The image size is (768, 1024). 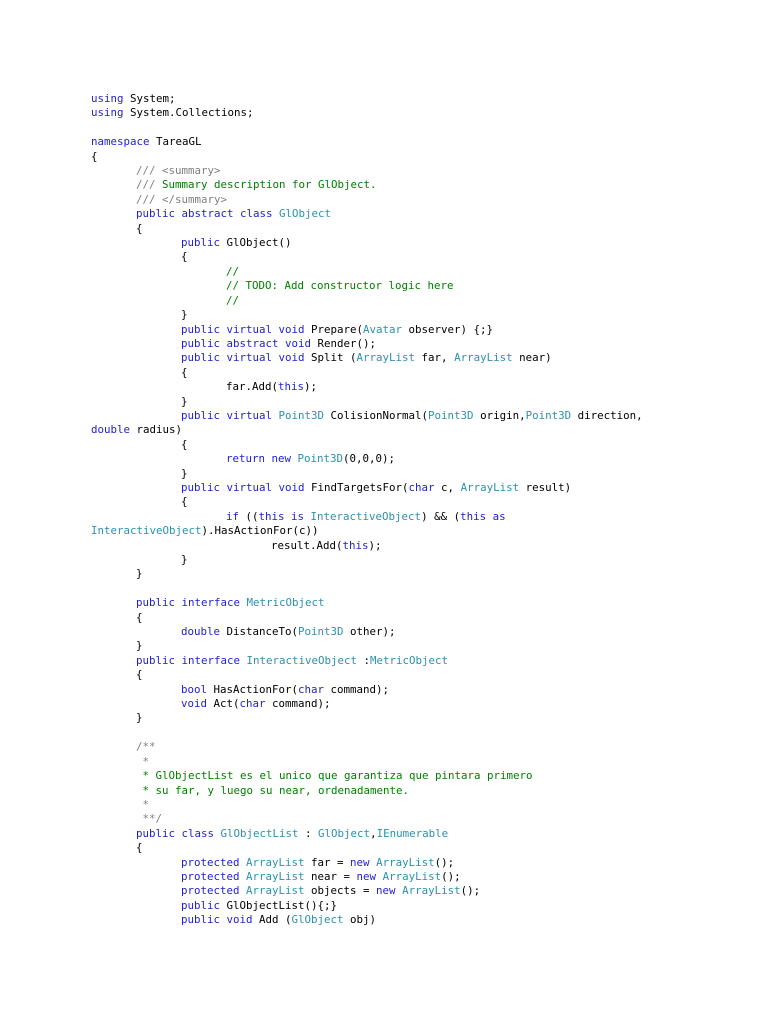 What do you see at coordinates (360, 487) in the screenshot?
I see `code-text: FindTargetsFor(` at bounding box center [360, 487].